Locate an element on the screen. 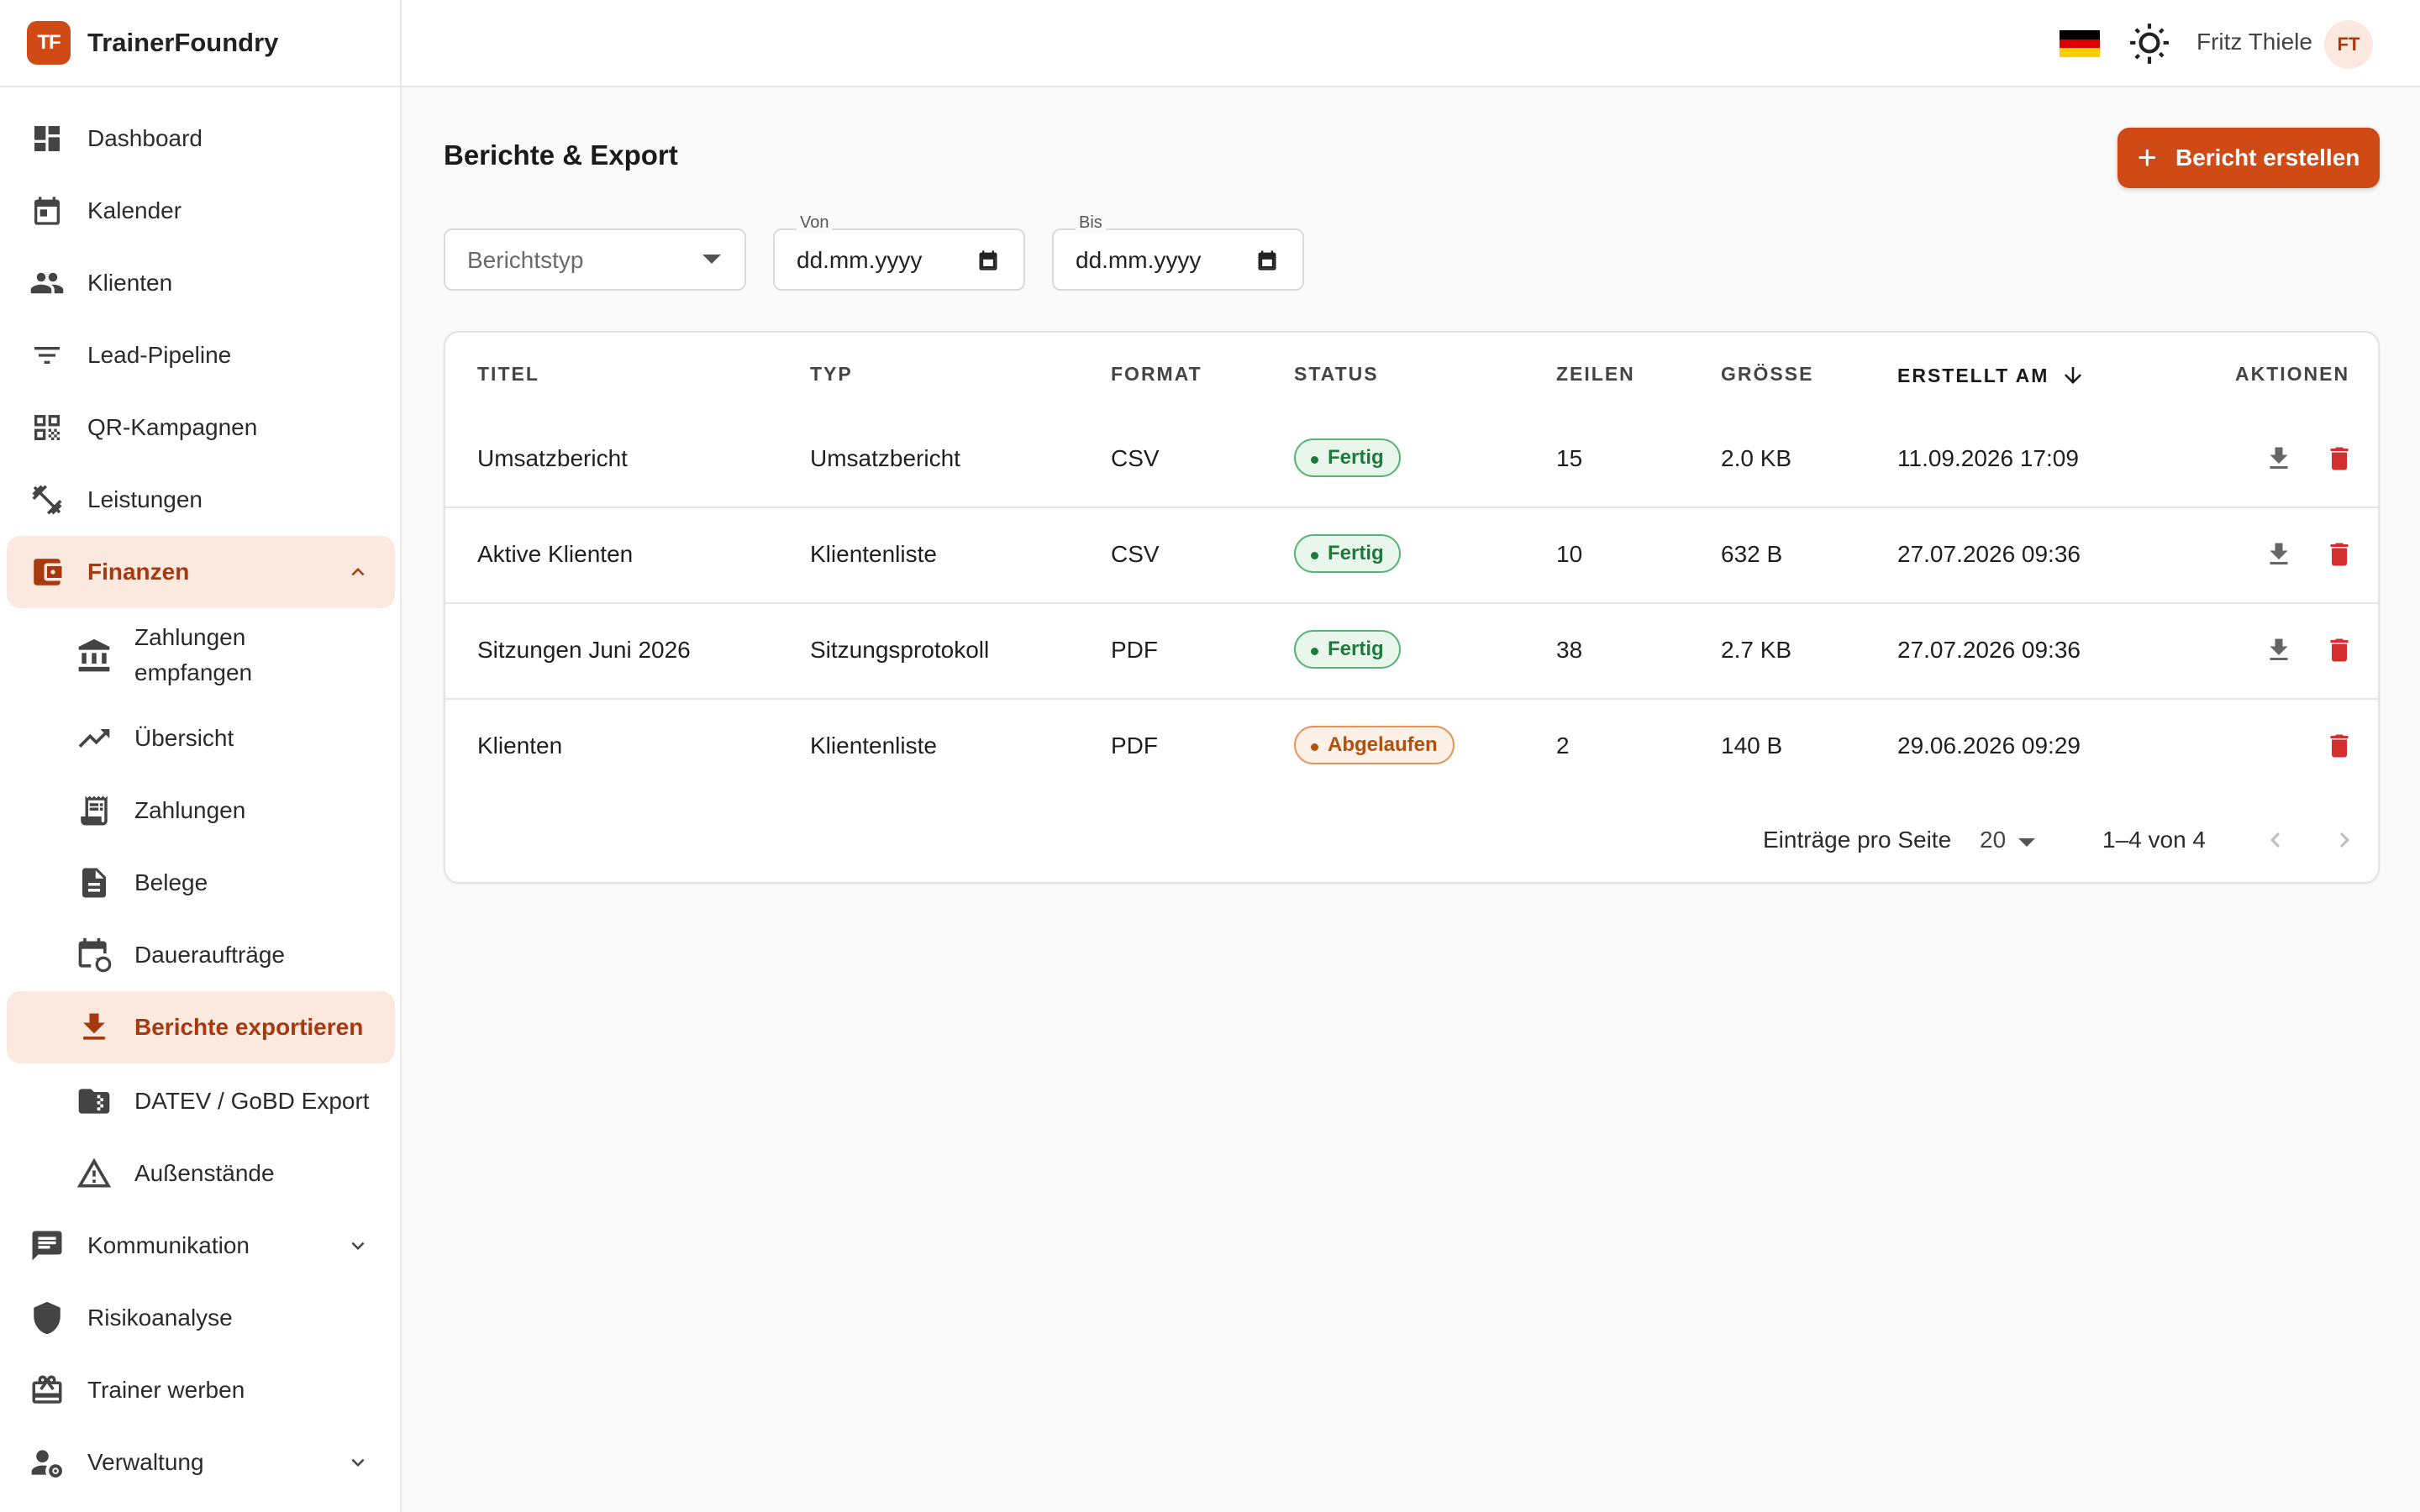 This screenshot has width=2420, height=1512. sidebar-item-label-line2: empfangen is located at coordinates (193, 672).